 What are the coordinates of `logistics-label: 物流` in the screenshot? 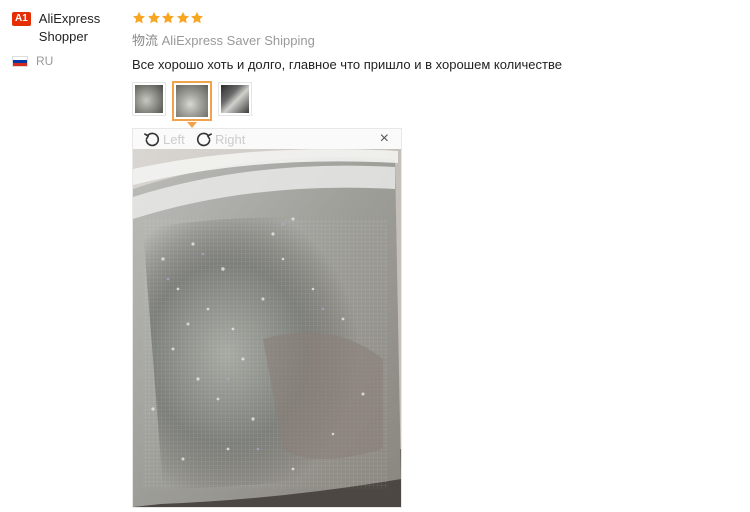 It's located at (145, 40).